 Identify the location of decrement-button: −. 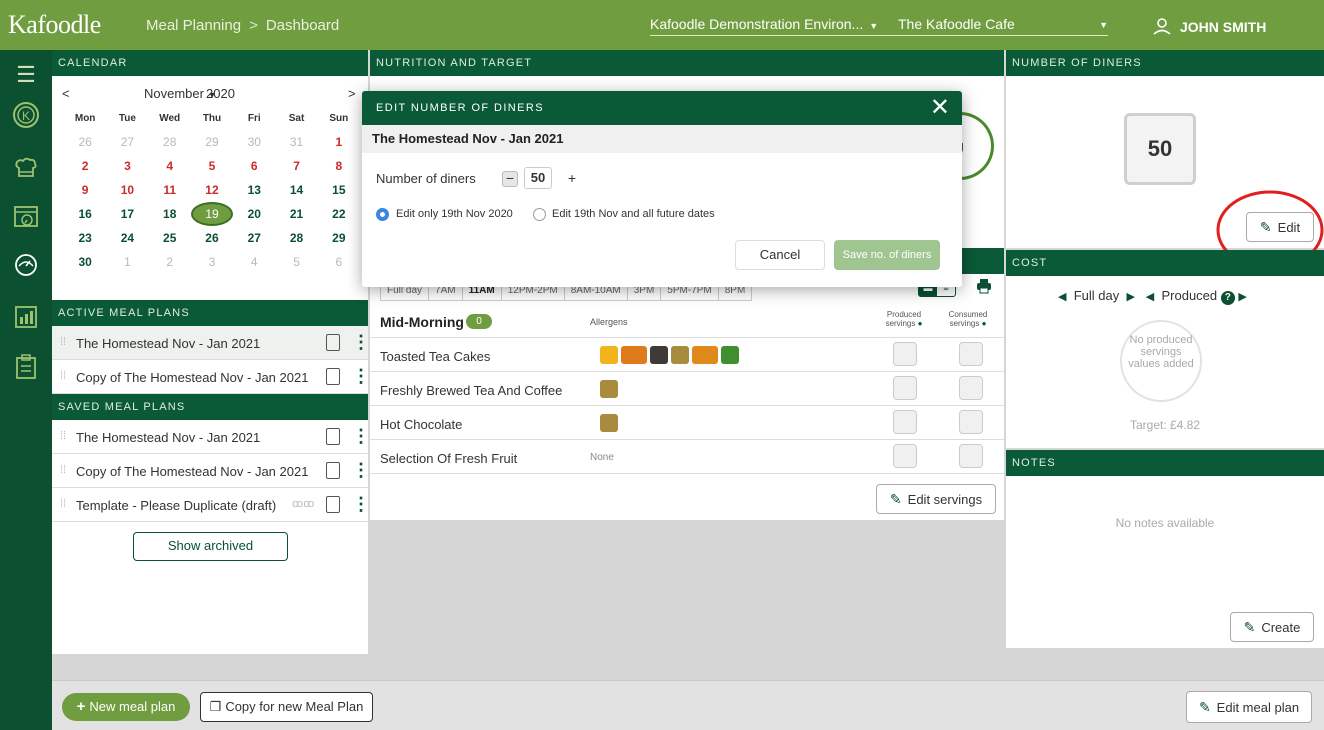
(510, 179).